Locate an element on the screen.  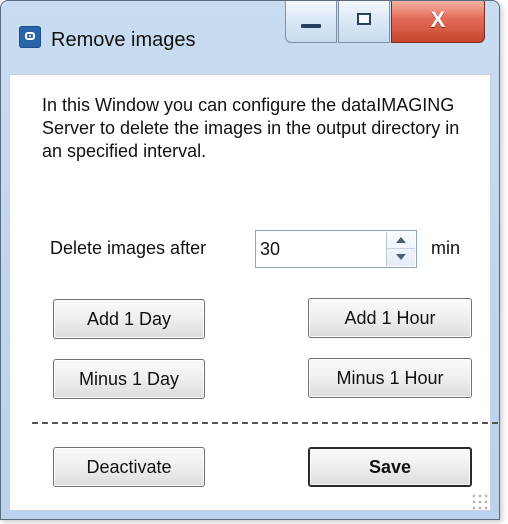
delete-images-label: Delete images after is located at coordinates (128, 248).